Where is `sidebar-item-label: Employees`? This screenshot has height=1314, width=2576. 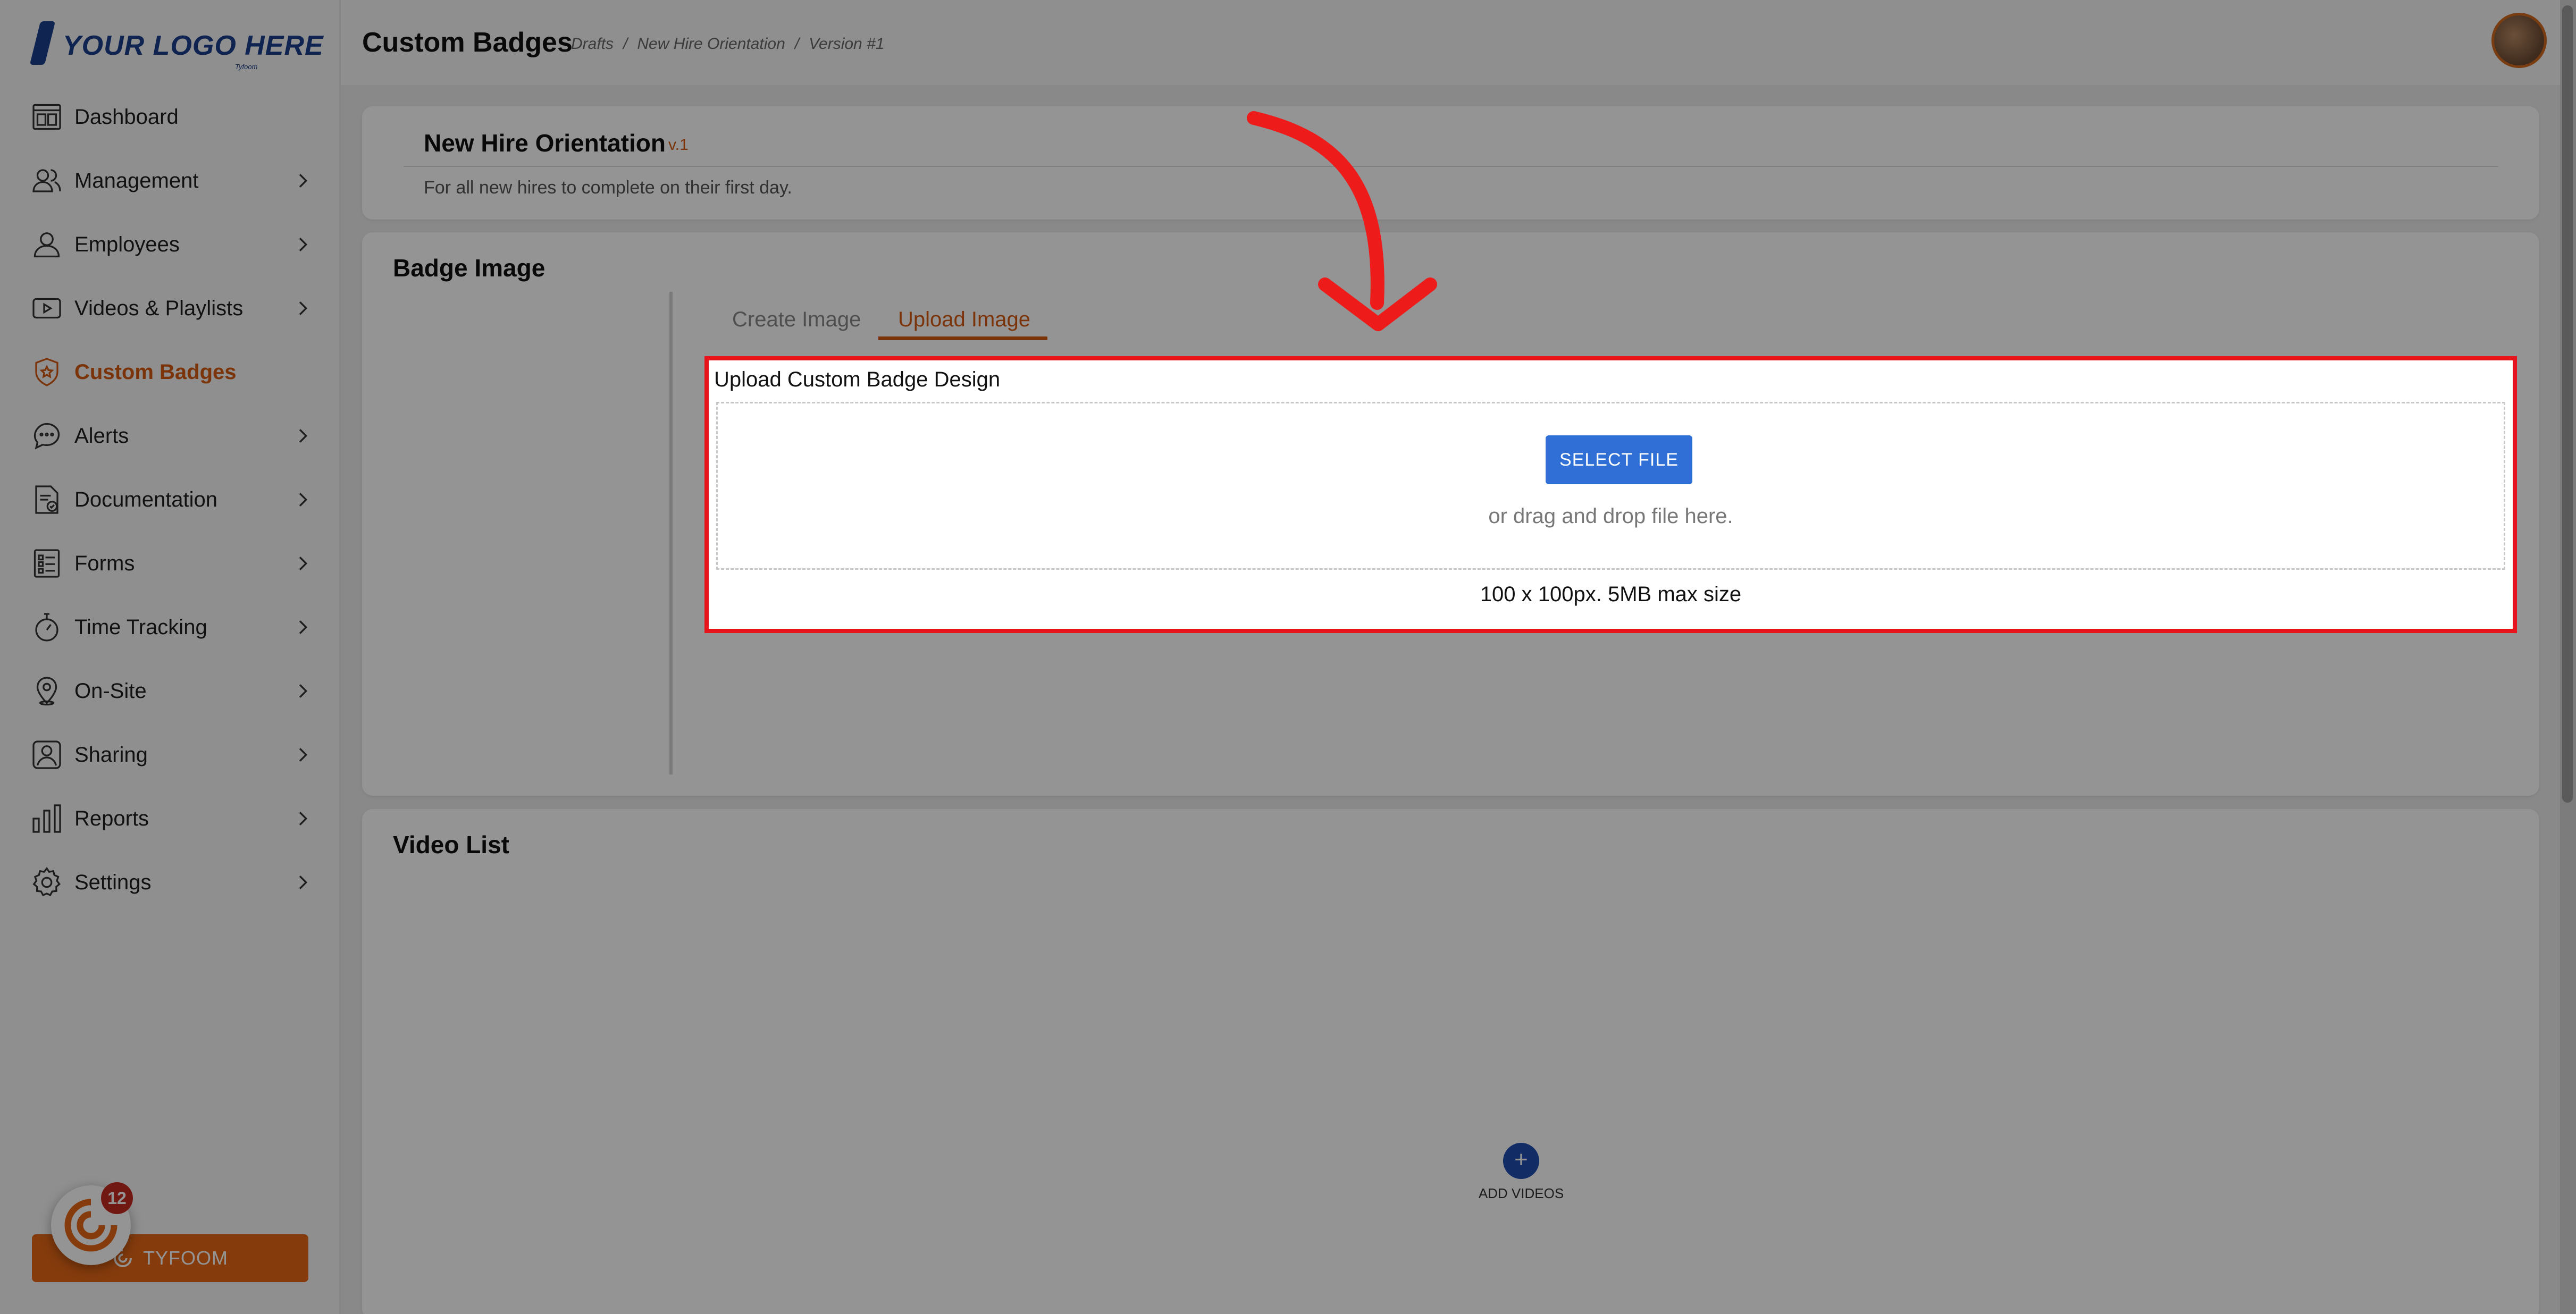 sidebar-item-label: Employees is located at coordinates (127, 244).